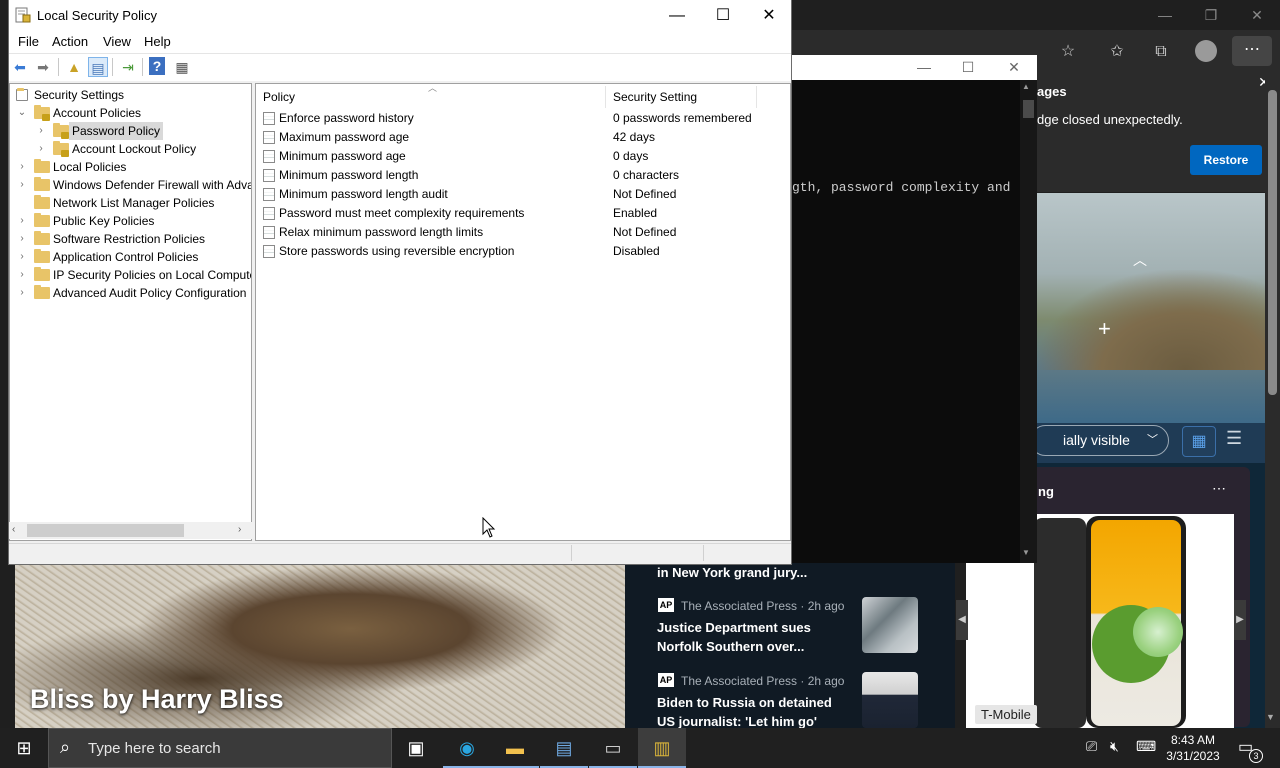  I want to click on console-scroll-thumb, so click(1028, 109).